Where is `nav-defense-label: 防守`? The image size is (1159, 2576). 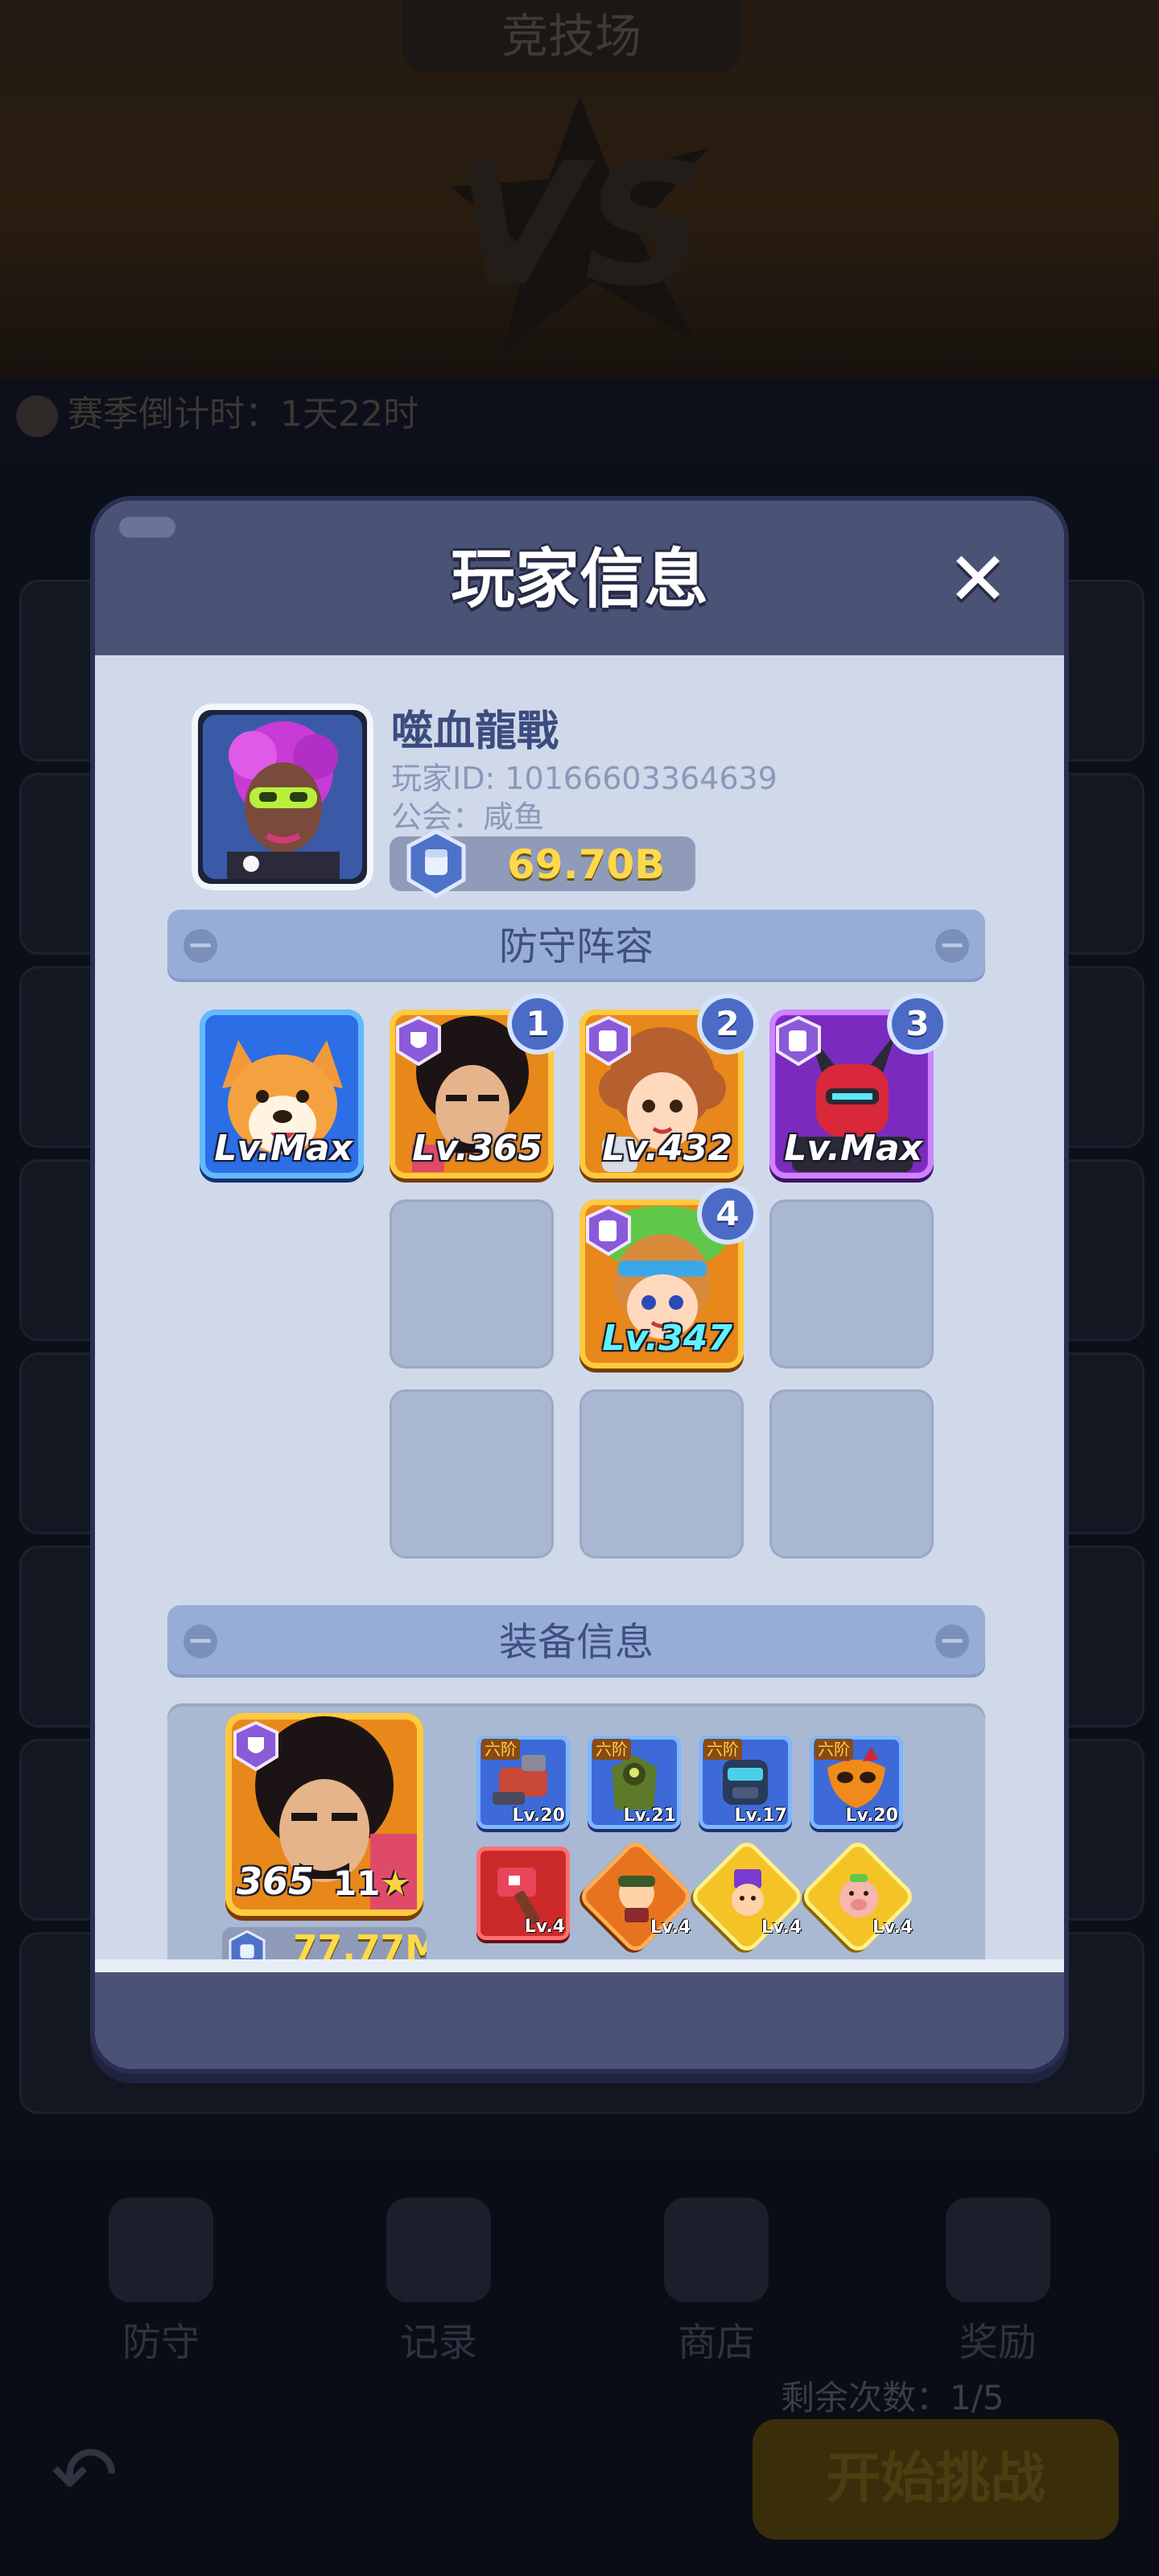 nav-defense-label: 防守 is located at coordinates (161, 2342).